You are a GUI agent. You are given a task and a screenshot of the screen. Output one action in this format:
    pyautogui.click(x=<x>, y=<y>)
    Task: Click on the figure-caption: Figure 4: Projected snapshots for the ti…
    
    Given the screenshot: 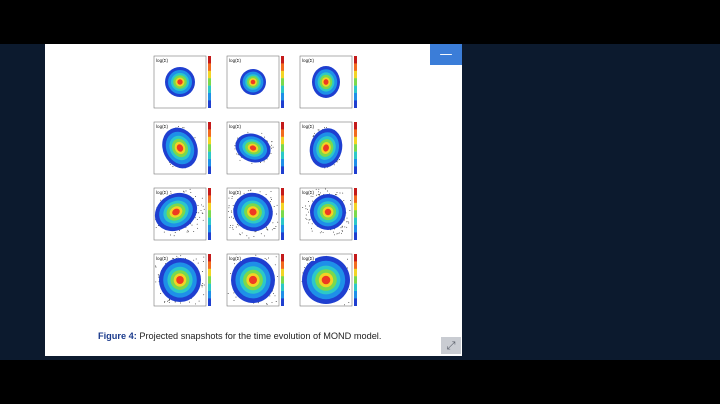 What is the action you would take?
    pyautogui.click(x=263, y=336)
    